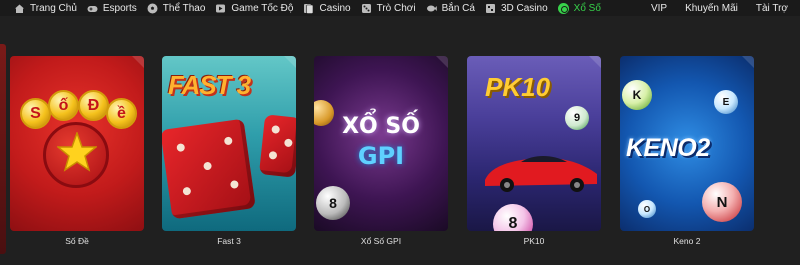 This screenshot has height=265, width=800. I want to click on nav-item-esports: Esports, so click(112, 8).